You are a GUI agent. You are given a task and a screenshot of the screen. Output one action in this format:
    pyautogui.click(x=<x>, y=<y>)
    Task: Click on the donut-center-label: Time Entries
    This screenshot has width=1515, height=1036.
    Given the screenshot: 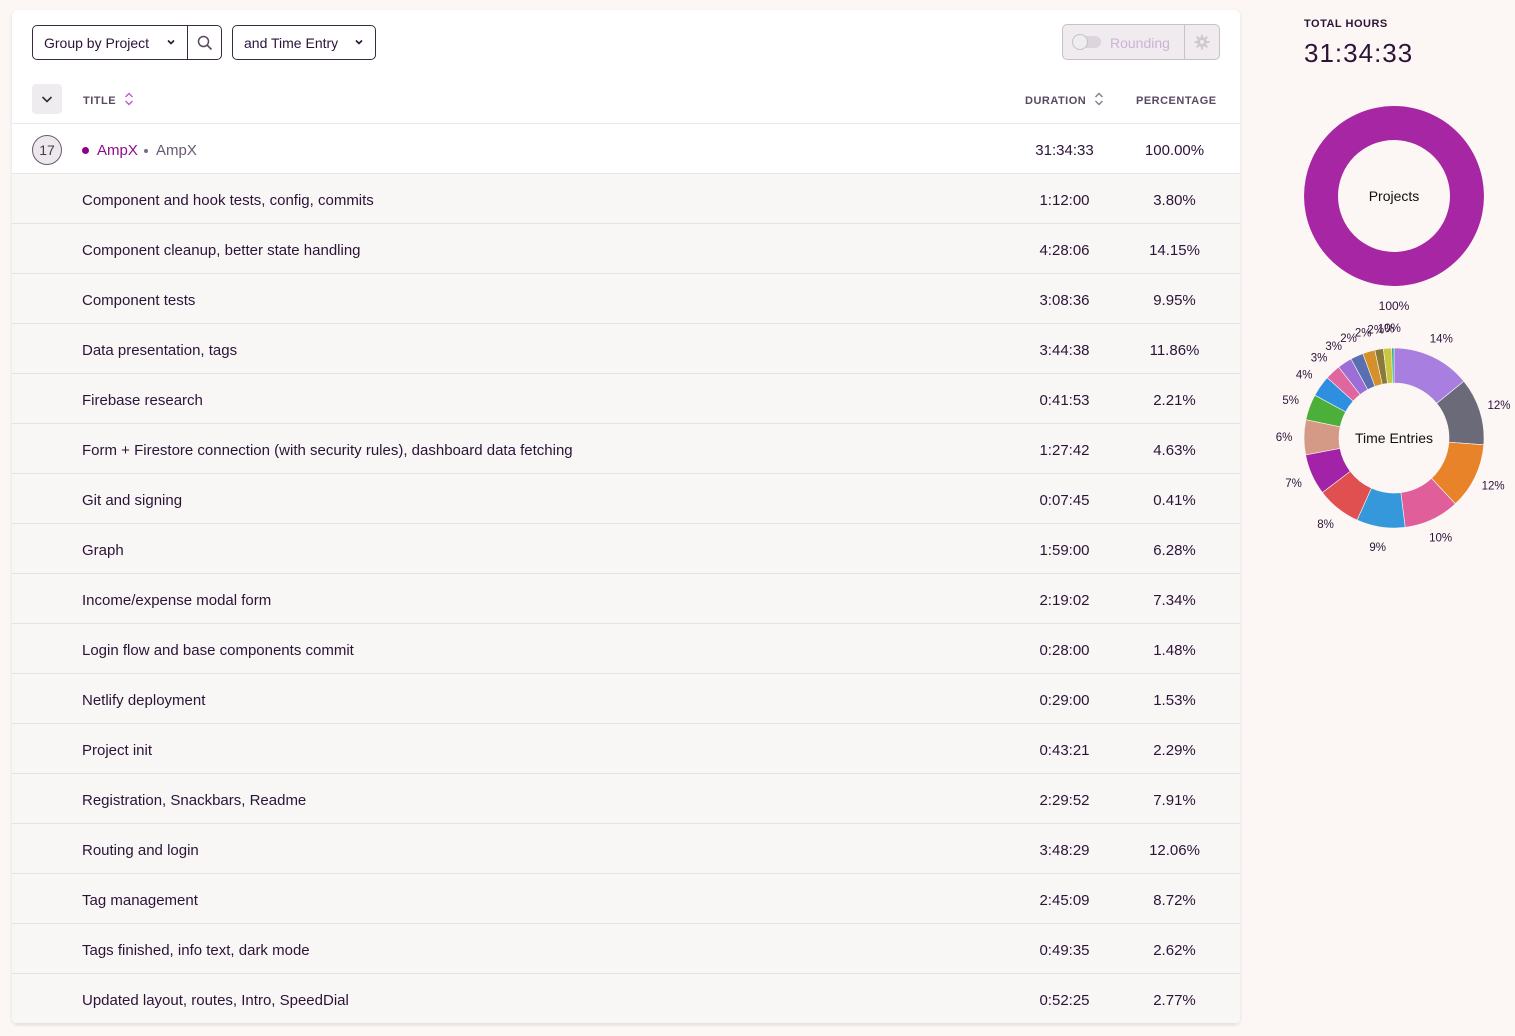 What is the action you would take?
    pyautogui.click(x=1394, y=438)
    